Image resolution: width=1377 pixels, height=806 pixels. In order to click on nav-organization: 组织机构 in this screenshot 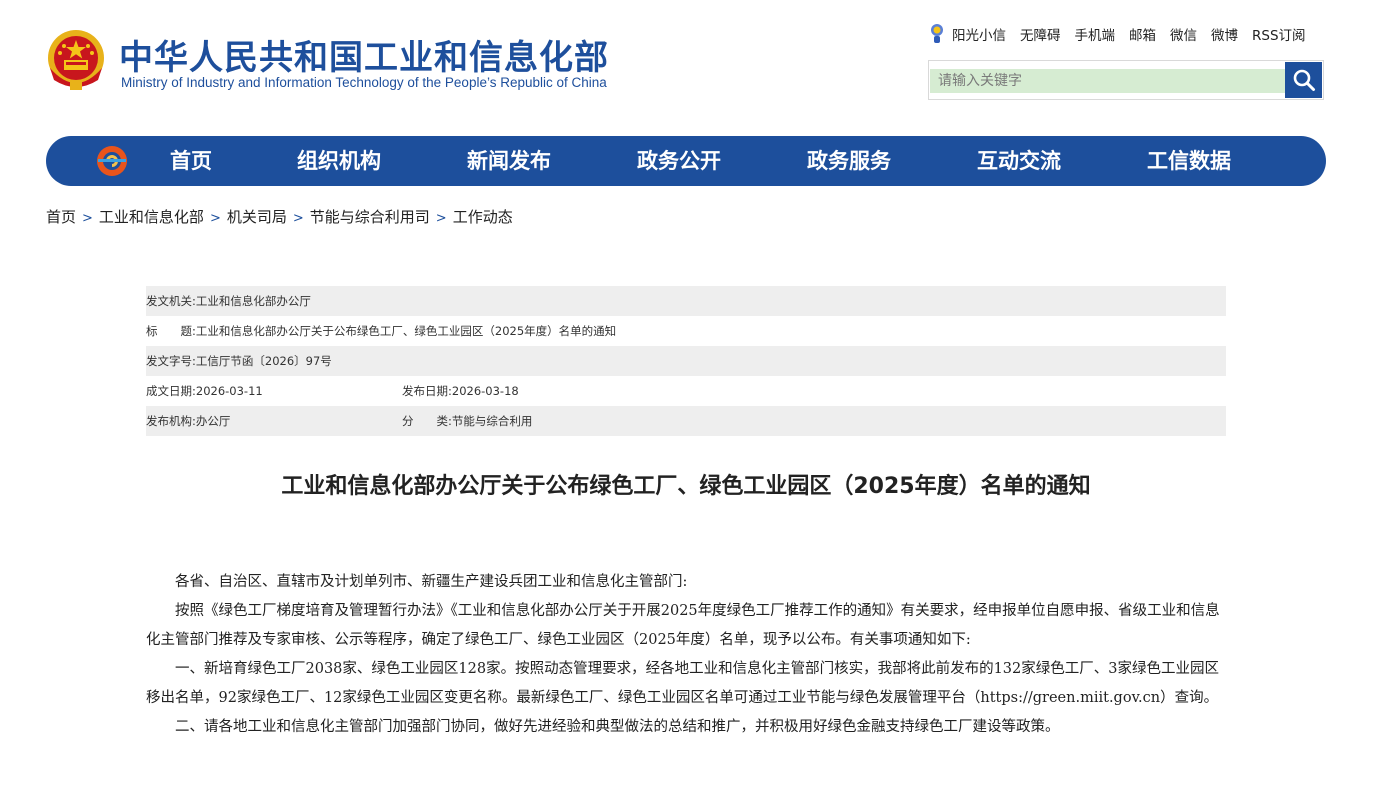, I will do `click(339, 161)`.